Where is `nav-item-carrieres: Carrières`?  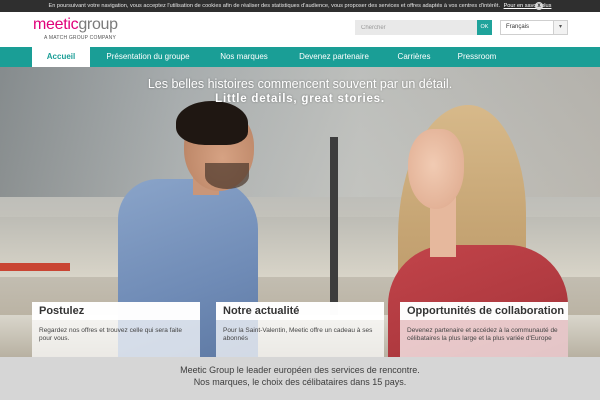
nav-item-carrieres: Carrières is located at coordinates (414, 57).